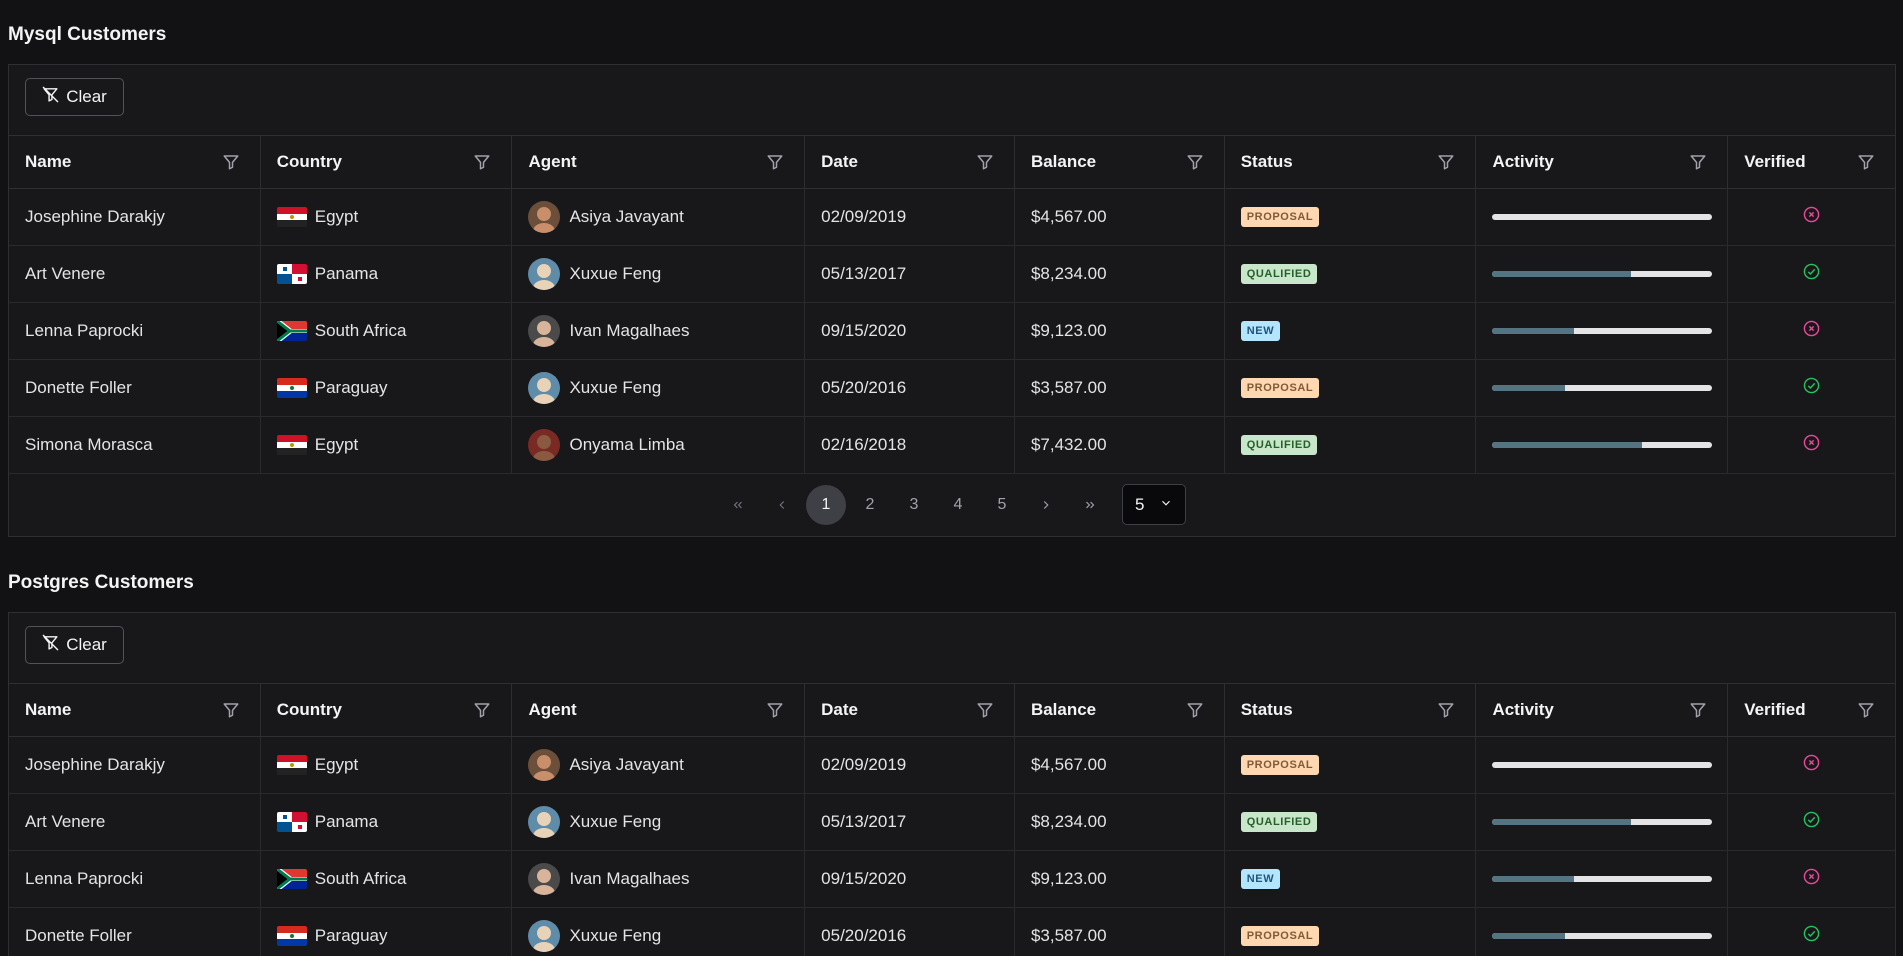  I want to click on balance-cell: $3,587.00, so click(1120, 932).